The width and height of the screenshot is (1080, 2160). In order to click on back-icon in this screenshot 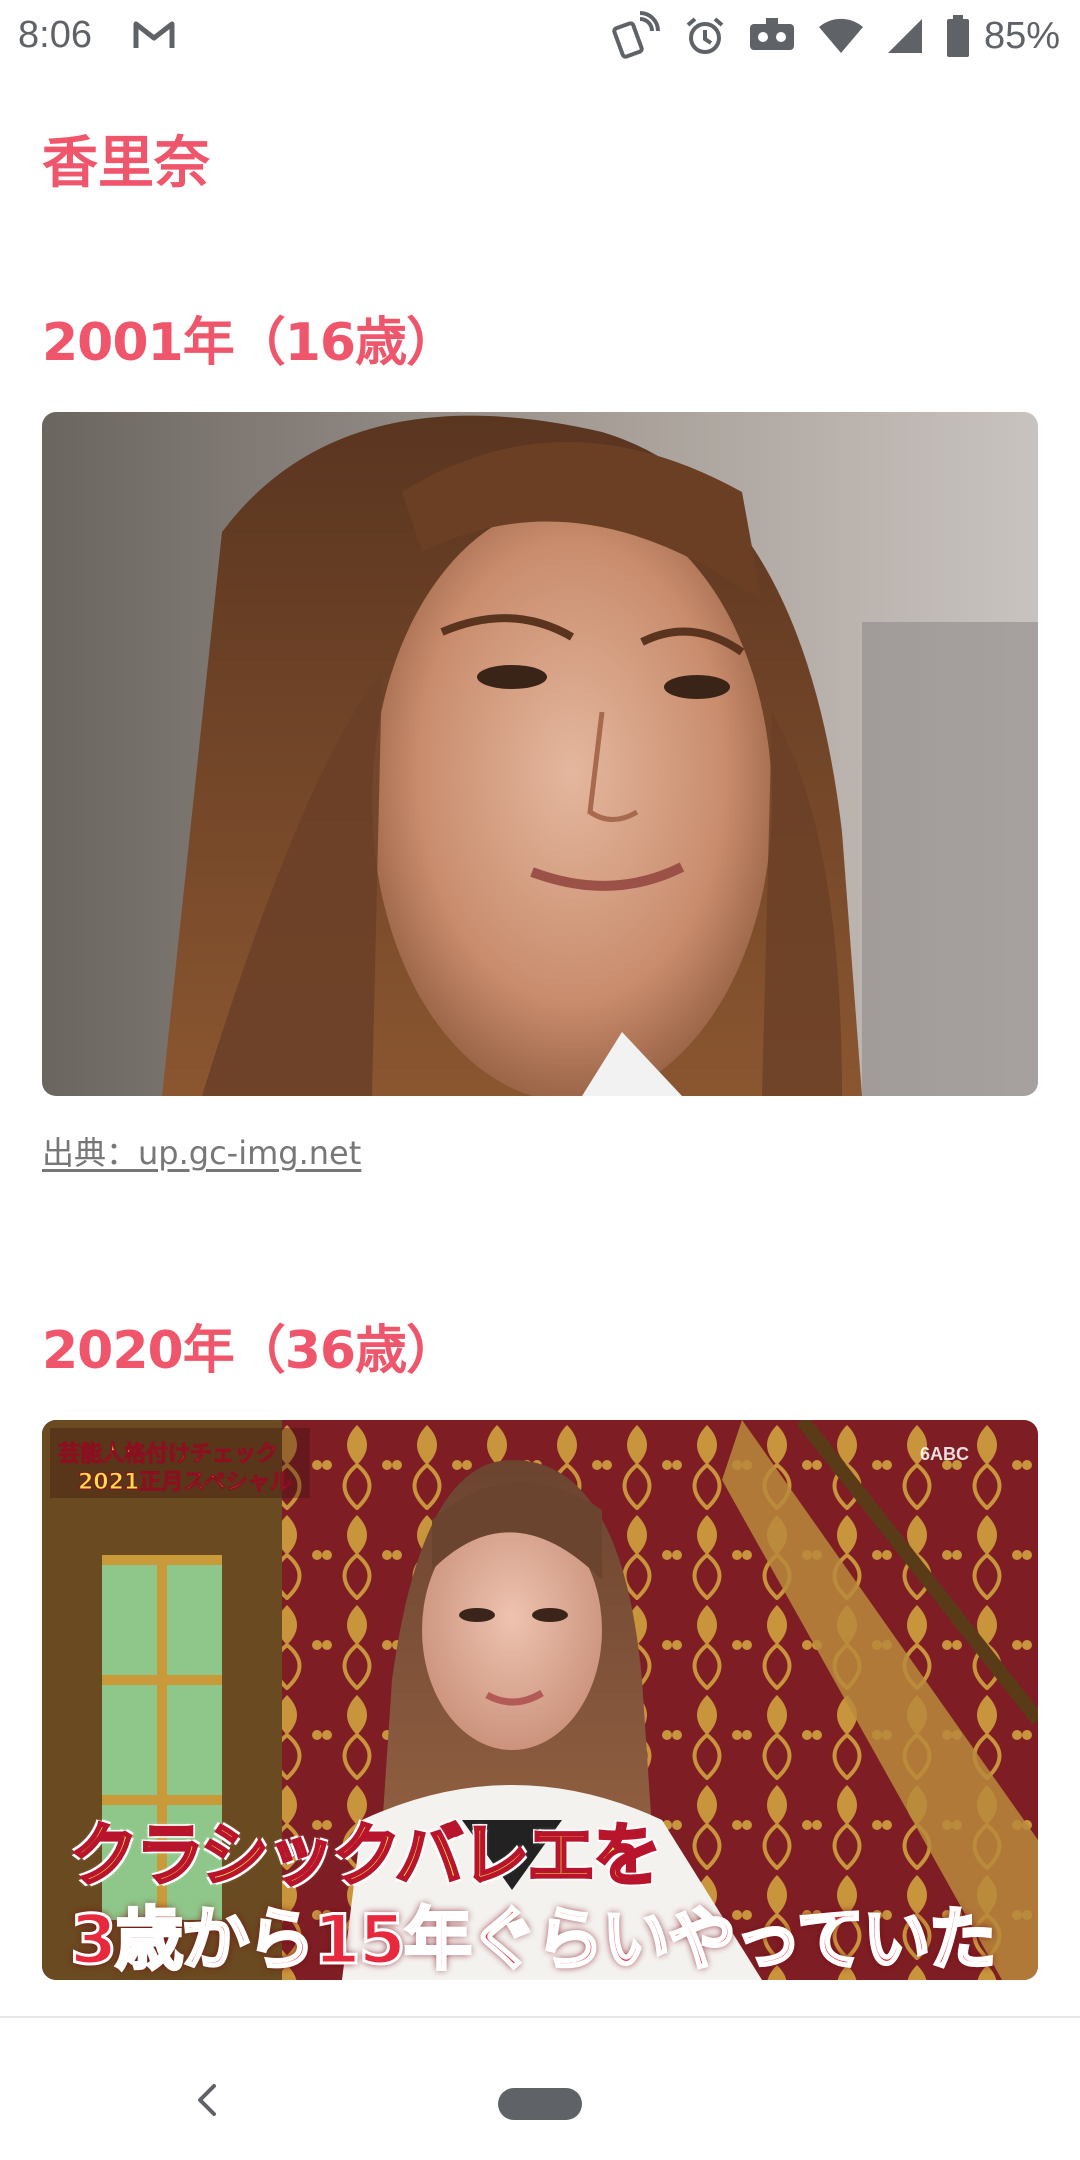, I will do `click(208, 2100)`.